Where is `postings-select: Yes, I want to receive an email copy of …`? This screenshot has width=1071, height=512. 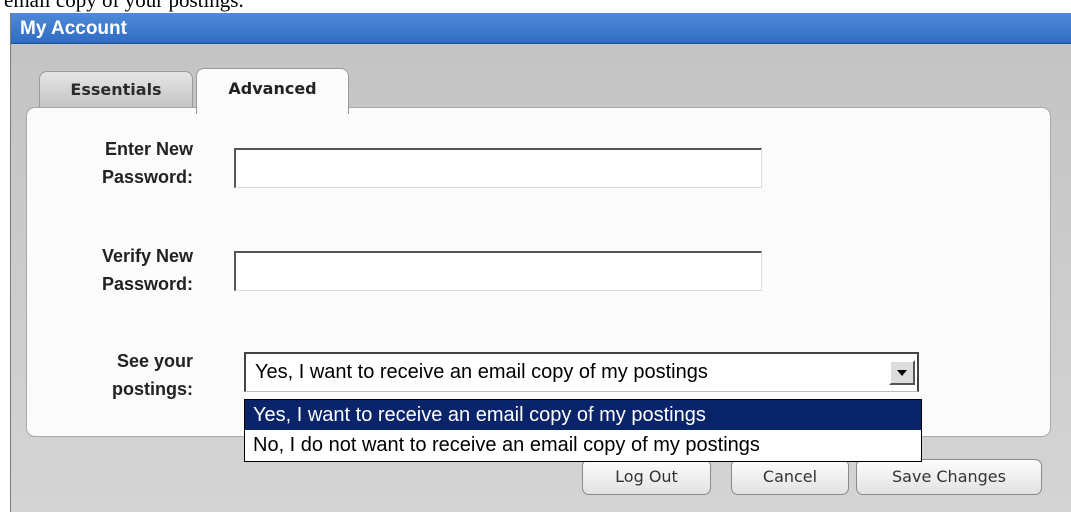 postings-select: Yes, I want to receive an email copy of … is located at coordinates (581, 372).